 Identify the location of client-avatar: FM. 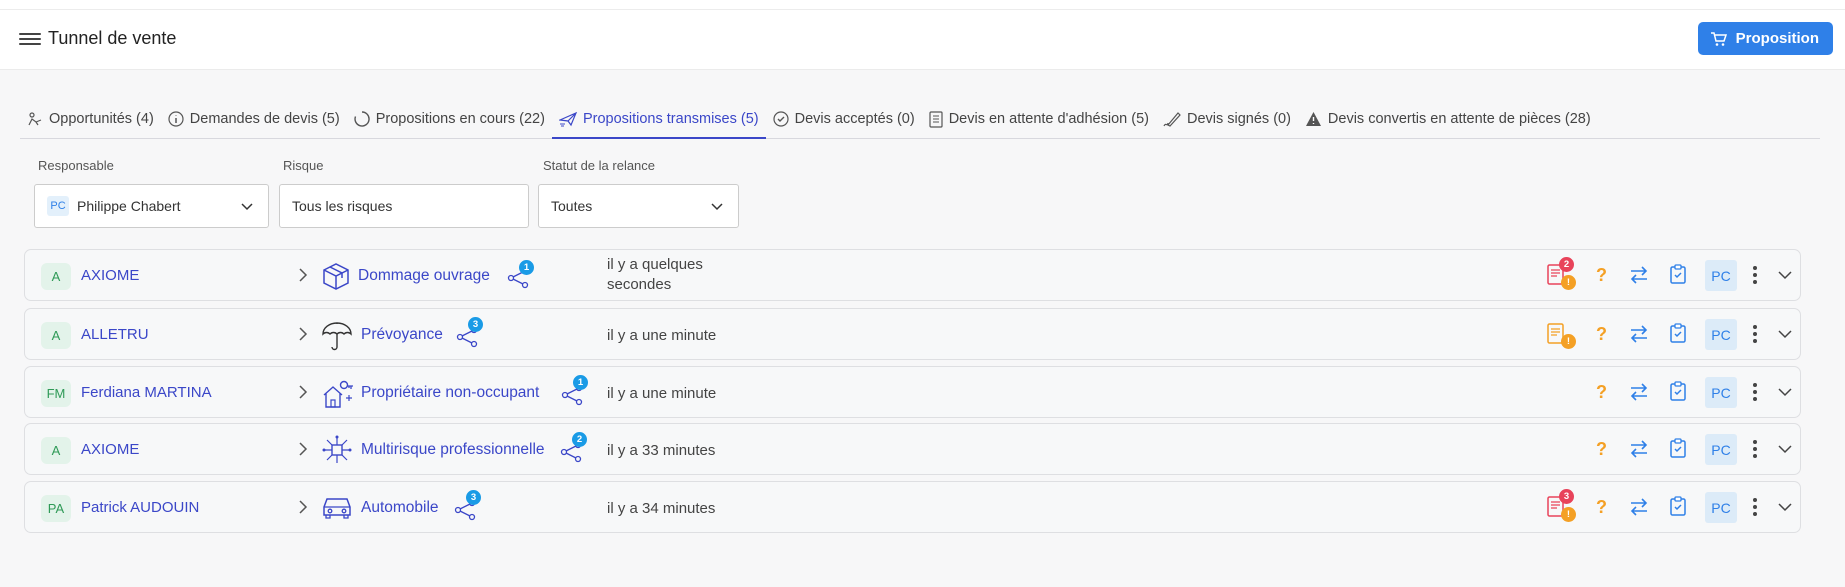
(56, 393).